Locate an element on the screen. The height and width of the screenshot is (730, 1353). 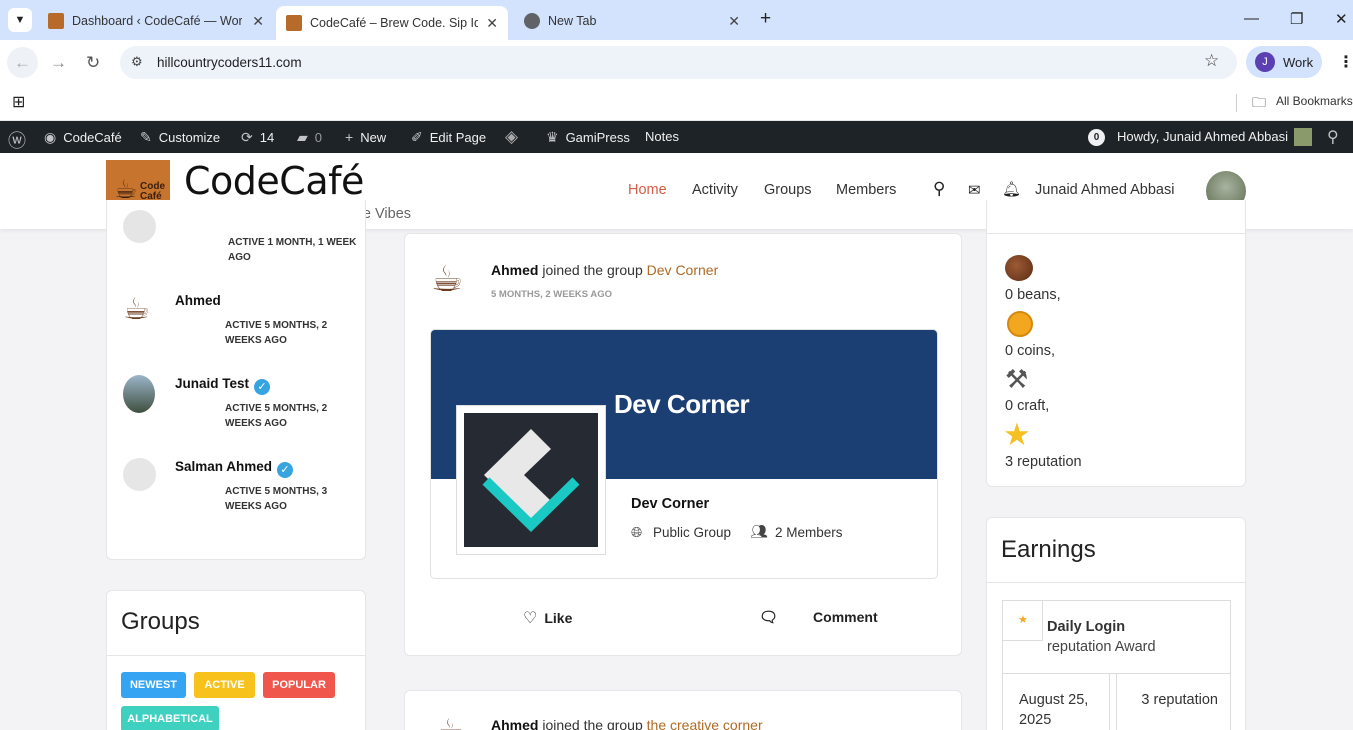
browser-tab-codecafe: CodeCafé – Brew Code. Sip Ideas ✕ is located at coordinates (392, 23).